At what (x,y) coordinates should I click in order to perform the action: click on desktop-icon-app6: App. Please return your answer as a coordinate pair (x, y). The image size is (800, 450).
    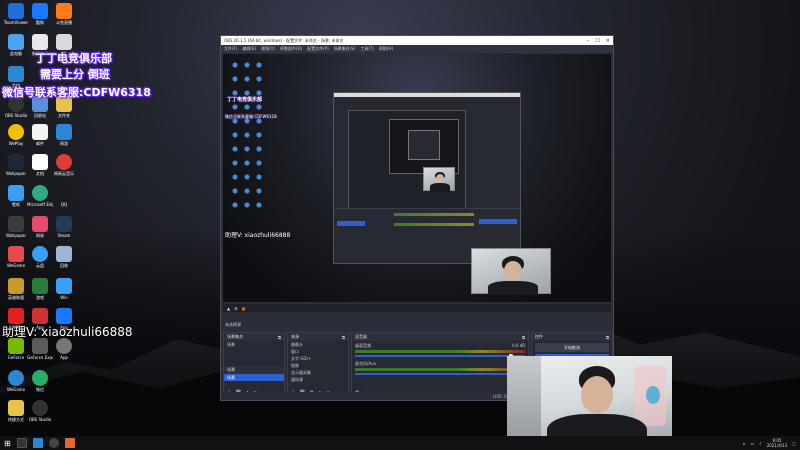
    Looking at the image, I should click on (64, 349).